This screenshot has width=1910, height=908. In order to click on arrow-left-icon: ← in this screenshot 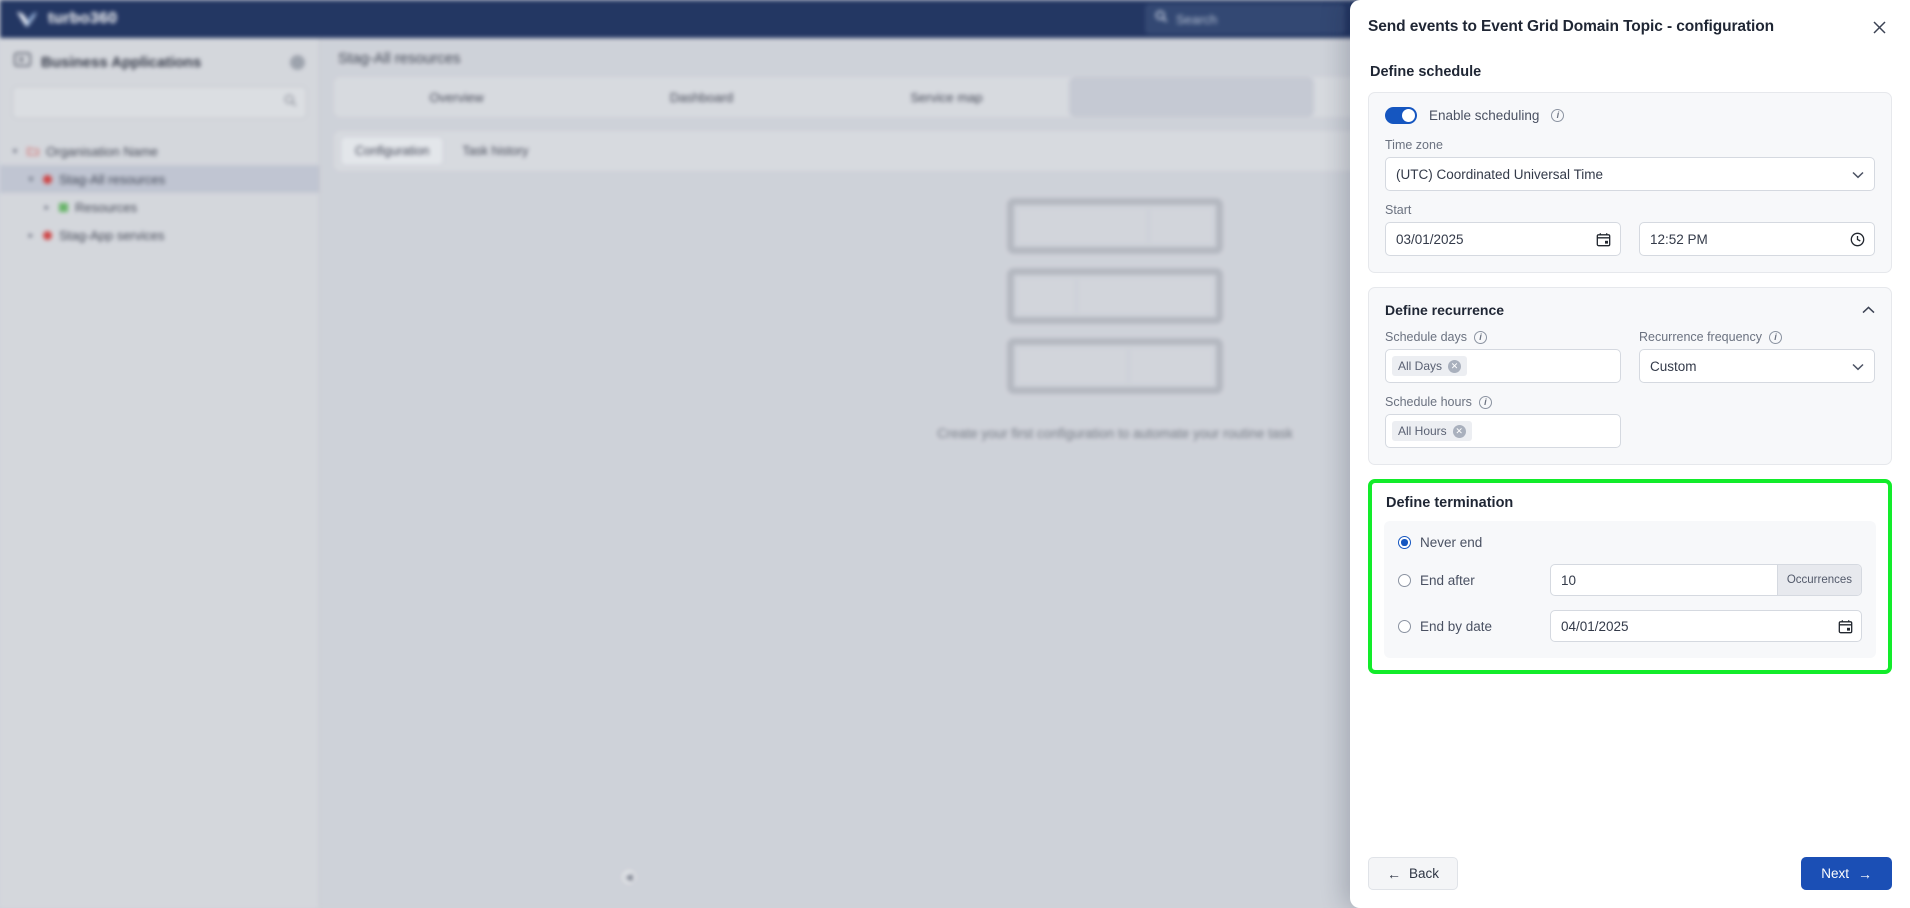, I will do `click(1394, 873)`.